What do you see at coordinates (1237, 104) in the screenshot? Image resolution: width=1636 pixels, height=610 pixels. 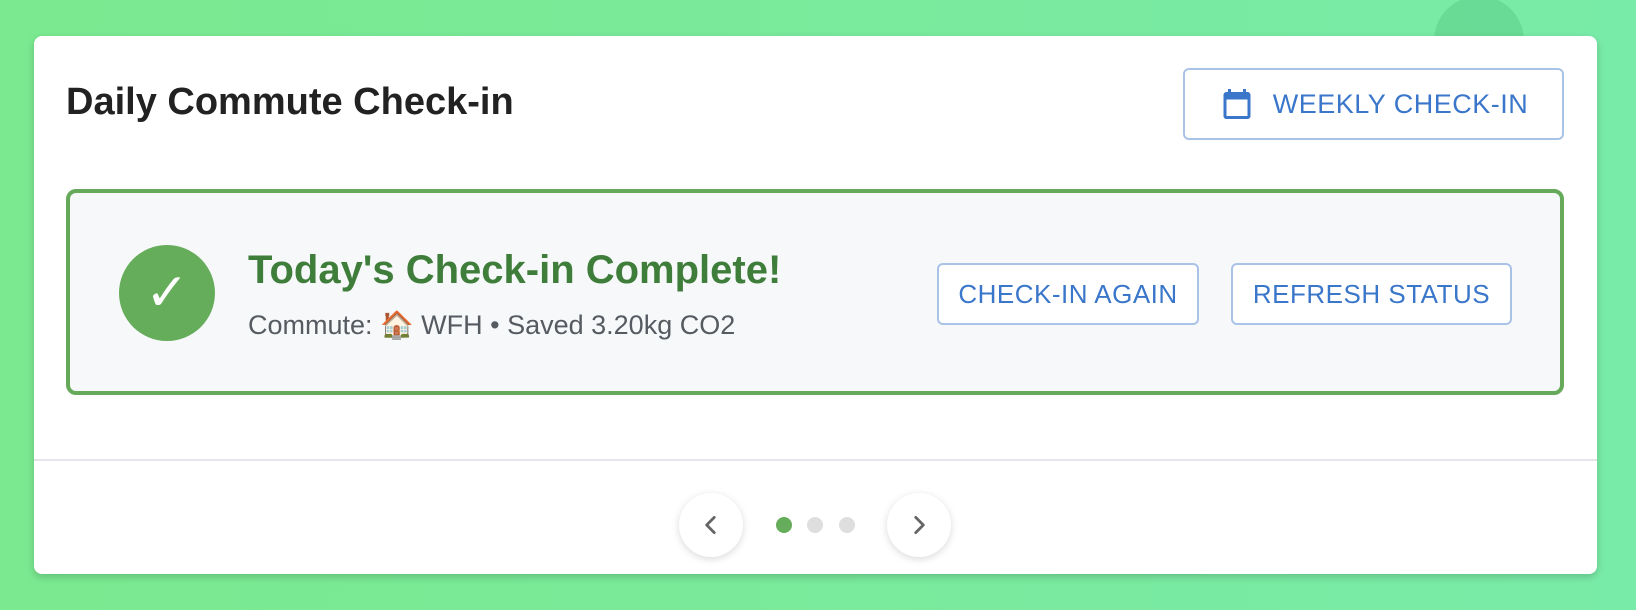 I see `calendar-icon` at bounding box center [1237, 104].